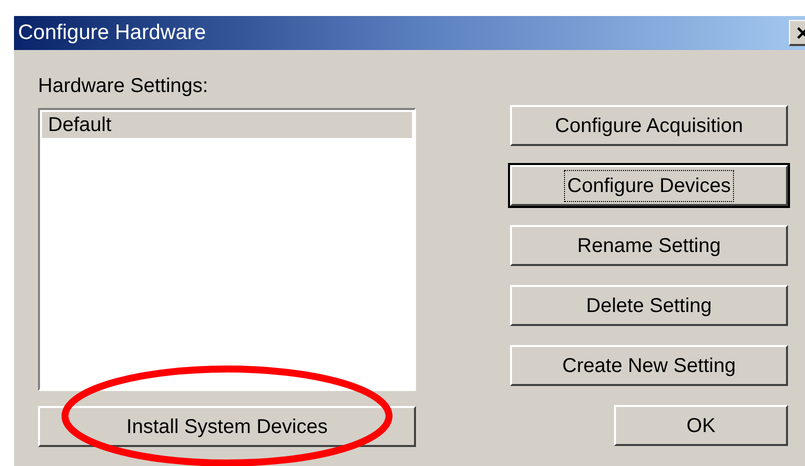 This screenshot has height=466, width=805. What do you see at coordinates (227, 426) in the screenshot?
I see `dialog-button: Install System Devices` at bounding box center [227, 426].